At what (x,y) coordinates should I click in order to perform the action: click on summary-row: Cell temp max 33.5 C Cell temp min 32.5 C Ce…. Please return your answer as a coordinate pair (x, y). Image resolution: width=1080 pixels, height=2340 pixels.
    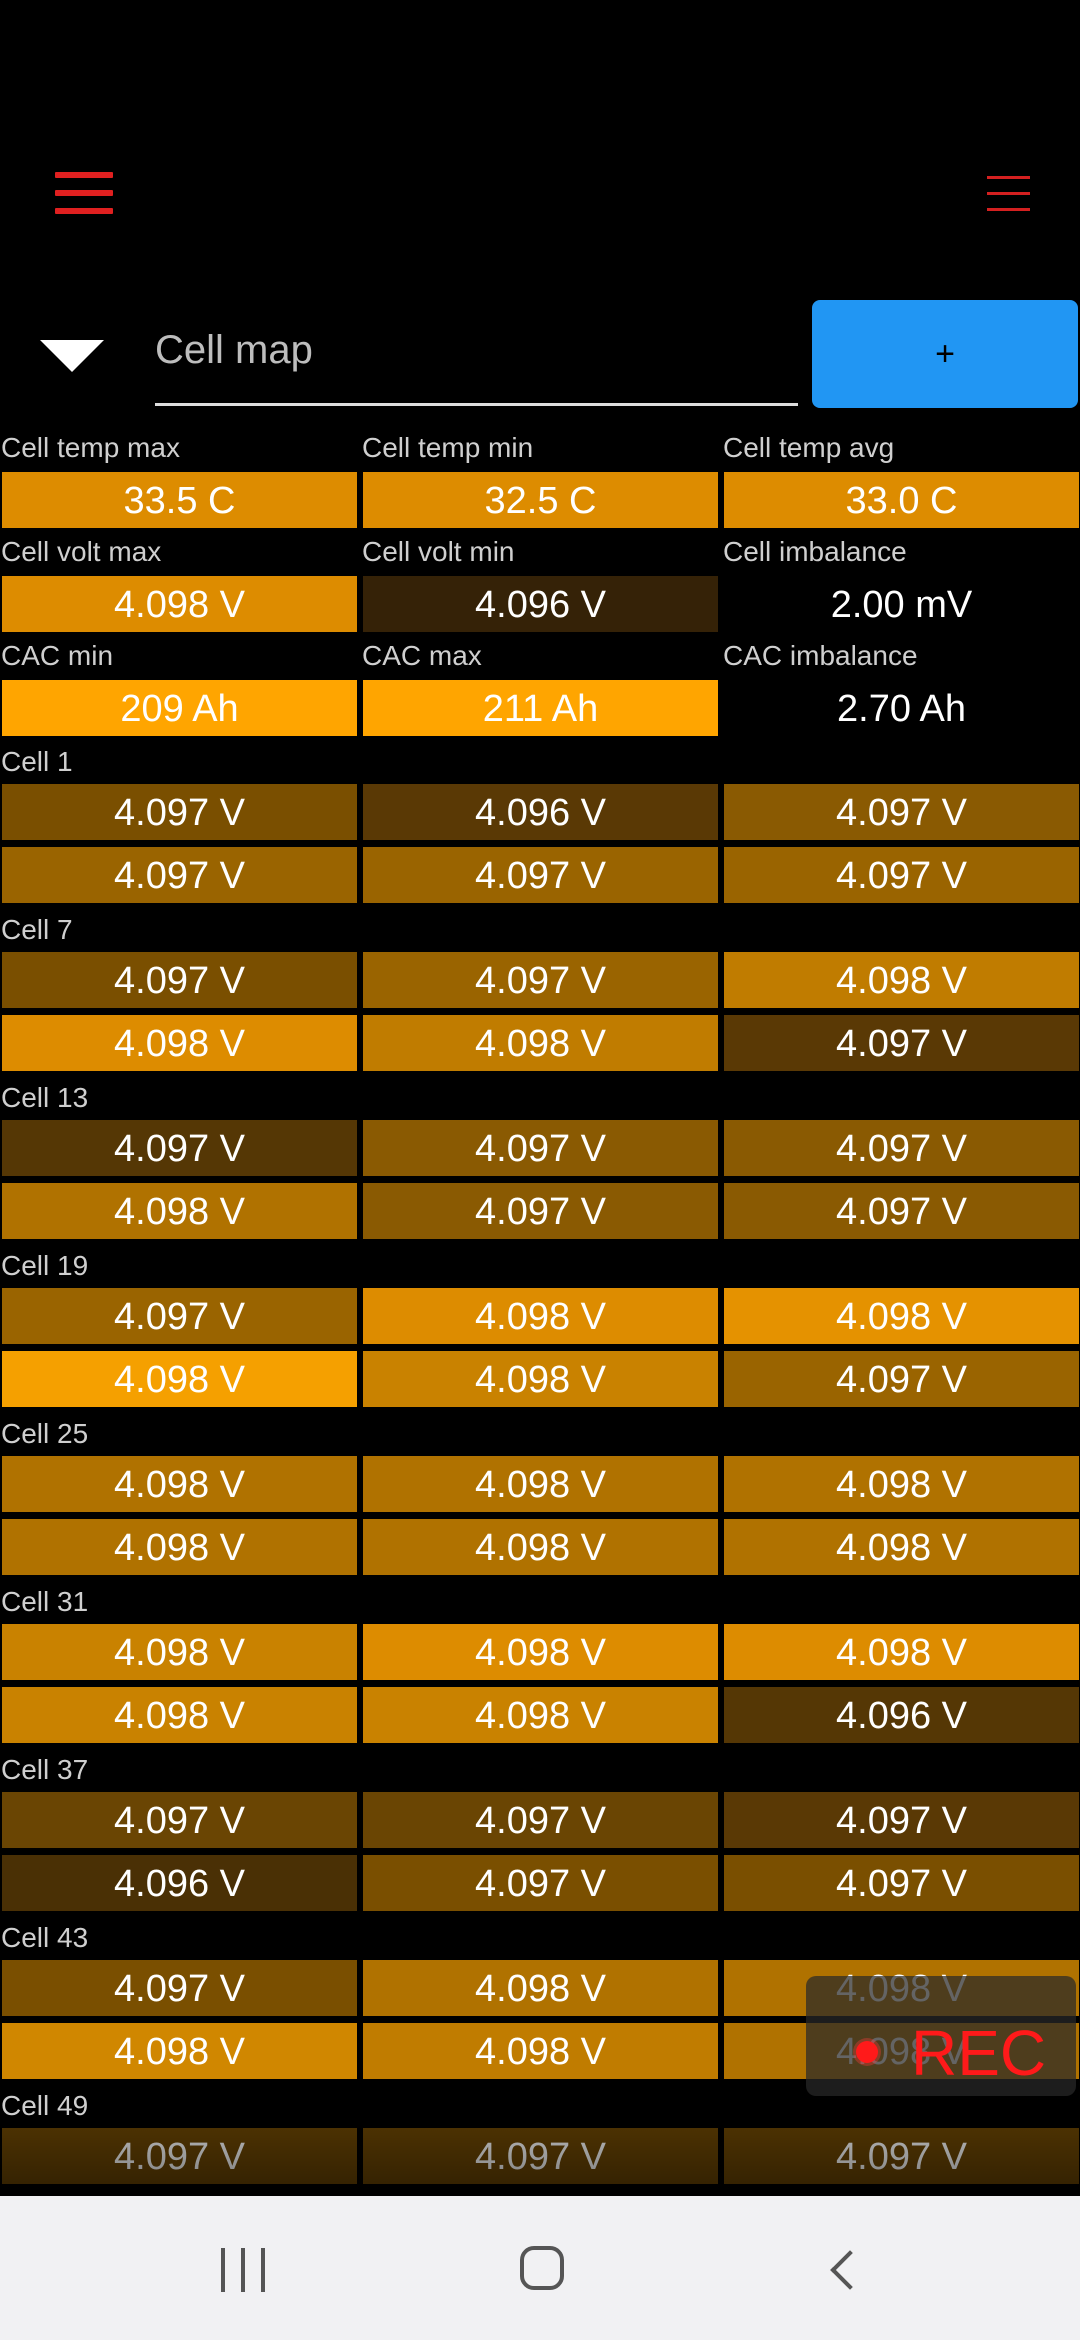
    Looking at the image, I should click on (540, 482).